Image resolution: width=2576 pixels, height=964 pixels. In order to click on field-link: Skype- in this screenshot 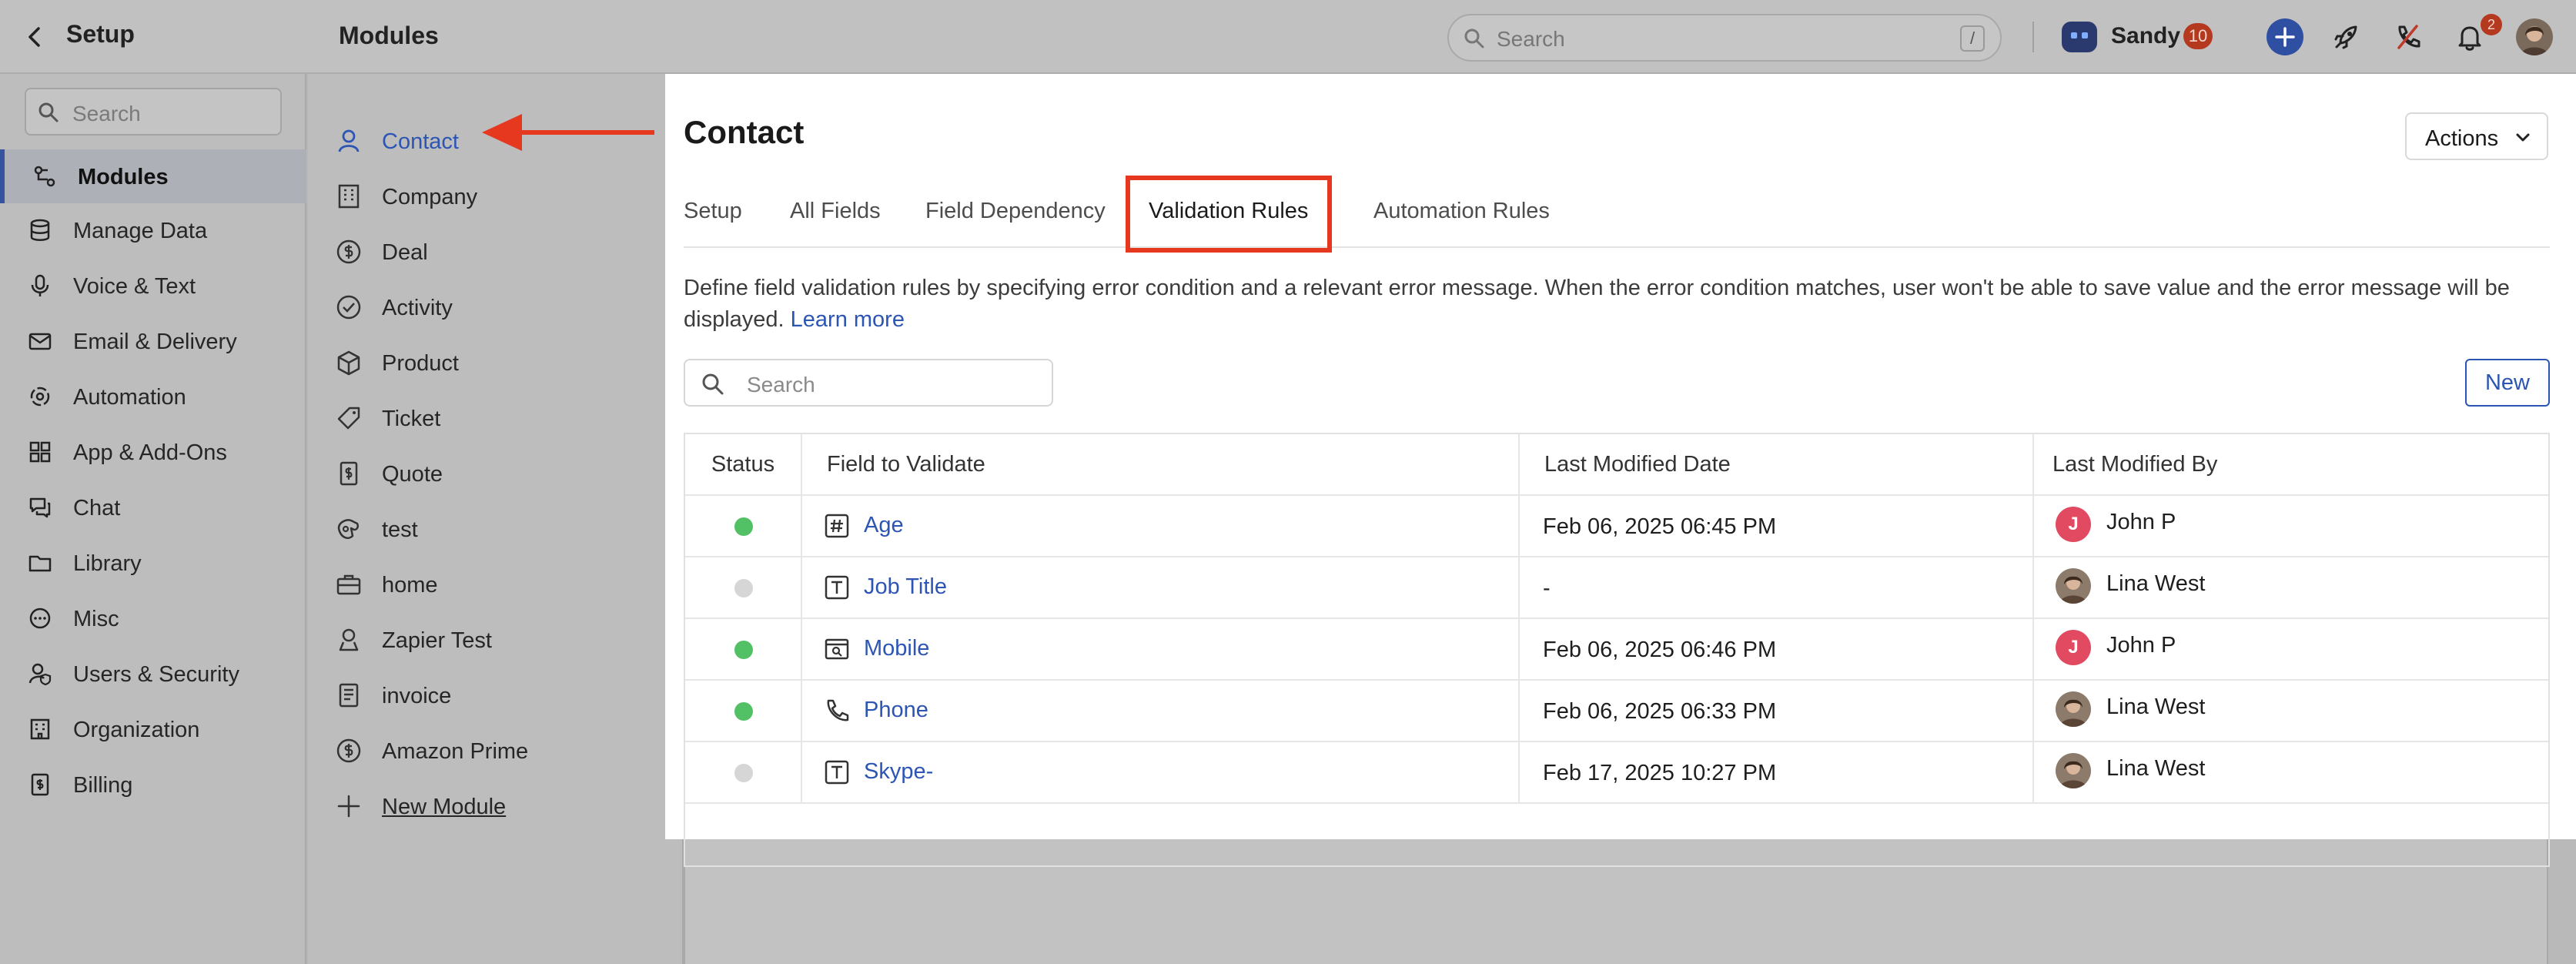, I will do `click(899, 772)`.